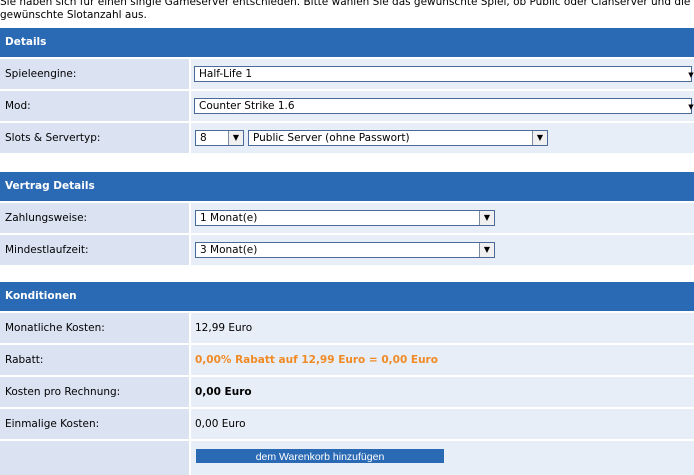  Describe the element at coordinates (94, 392) in the screenshot. I see `kosten-rechnung-label: Kosten pro Rechnung:` at that location.